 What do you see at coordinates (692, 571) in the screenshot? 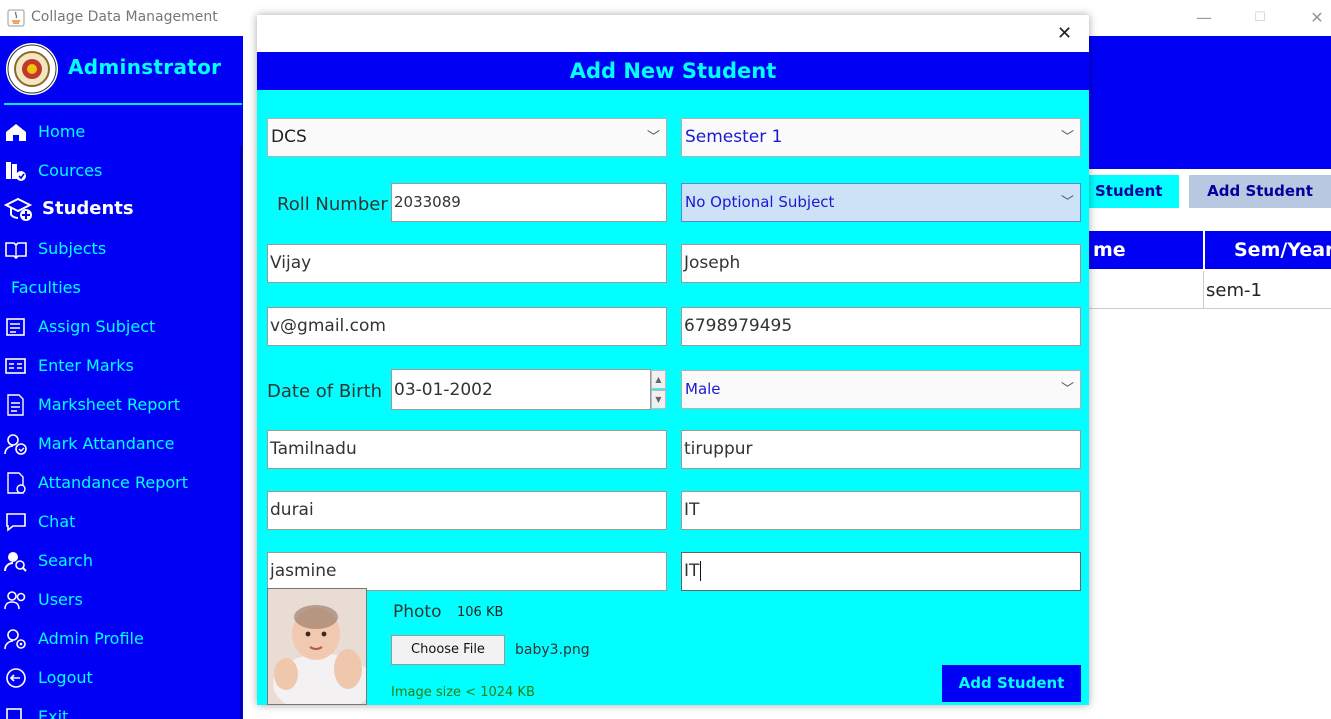
I see `mother-occupation-value: IT` at bounding box center [692, 571].